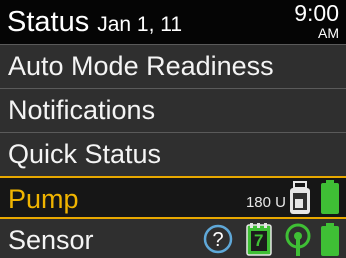  I want to click on menu-item-label: Sensor, so click(51, 240).